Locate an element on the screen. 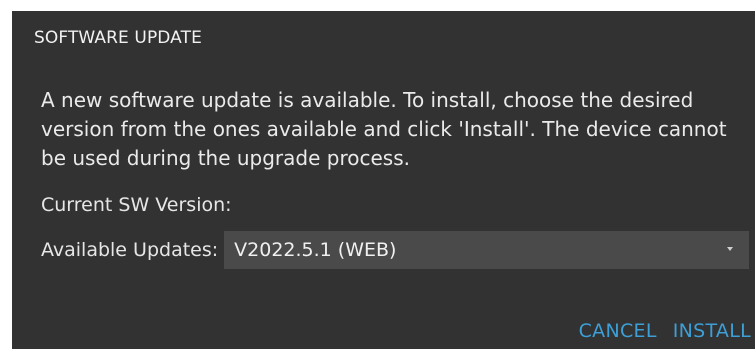 This screenshot has height=349, width=755. available-updates-row: Available Updates: V2022.5.1 (WEB) is located at coordinates (395, 250).